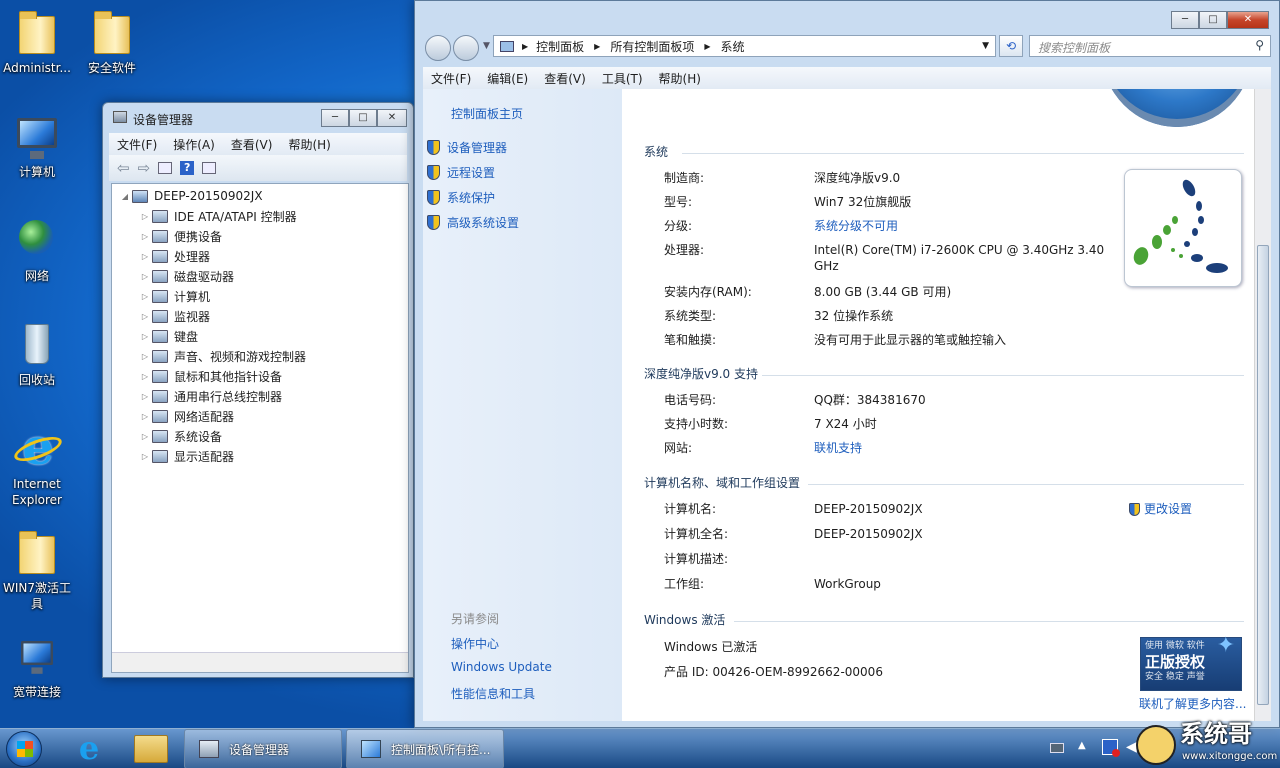 The height and width of the screenshot is (768, 1280). What do you see at coordinates (260, 296) in the screenshot?
I see `device-category: ▷ 计算机` at bounding box center [260, 296].